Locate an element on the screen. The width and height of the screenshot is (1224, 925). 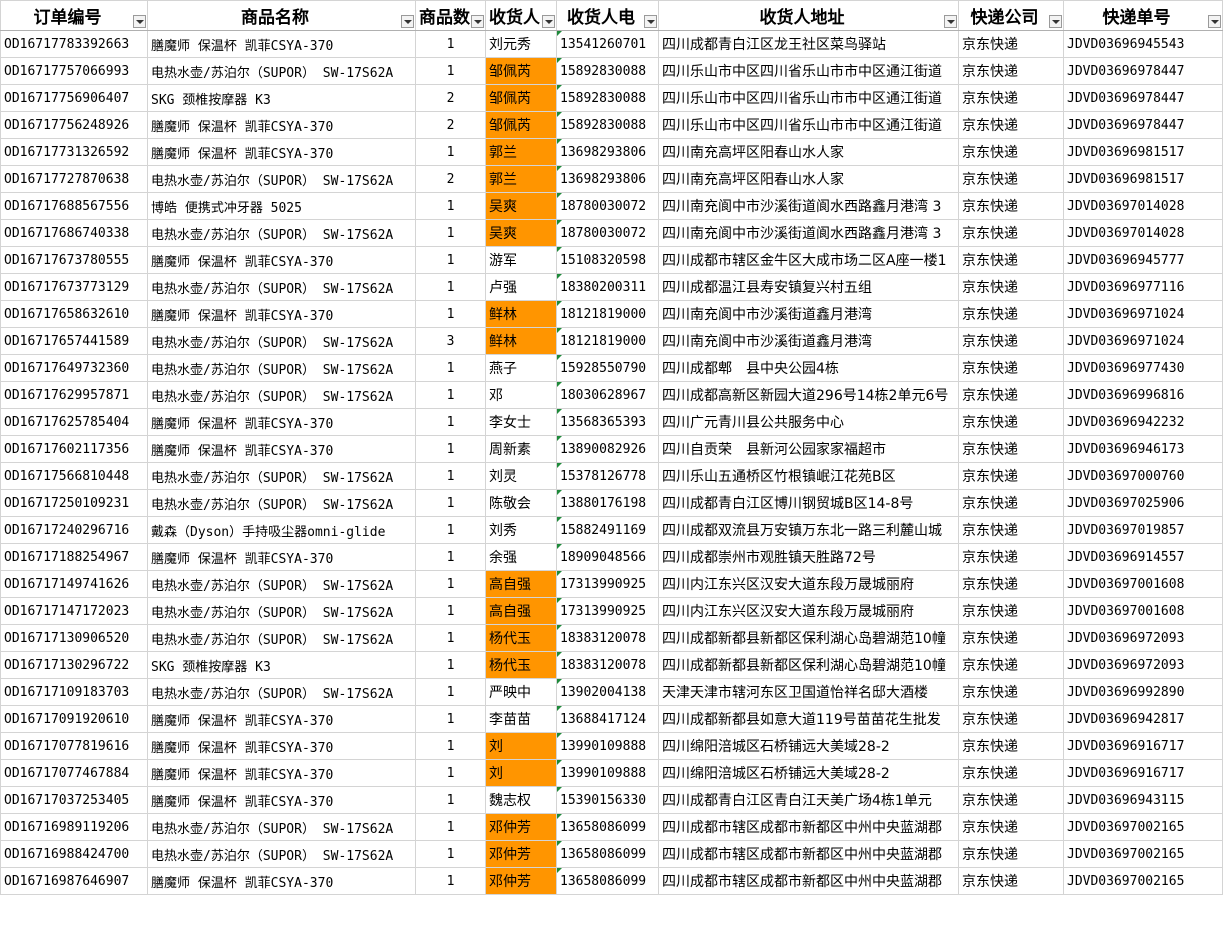
recipient-phone-cell: 15378126778 is located at coordinates (607, 476).